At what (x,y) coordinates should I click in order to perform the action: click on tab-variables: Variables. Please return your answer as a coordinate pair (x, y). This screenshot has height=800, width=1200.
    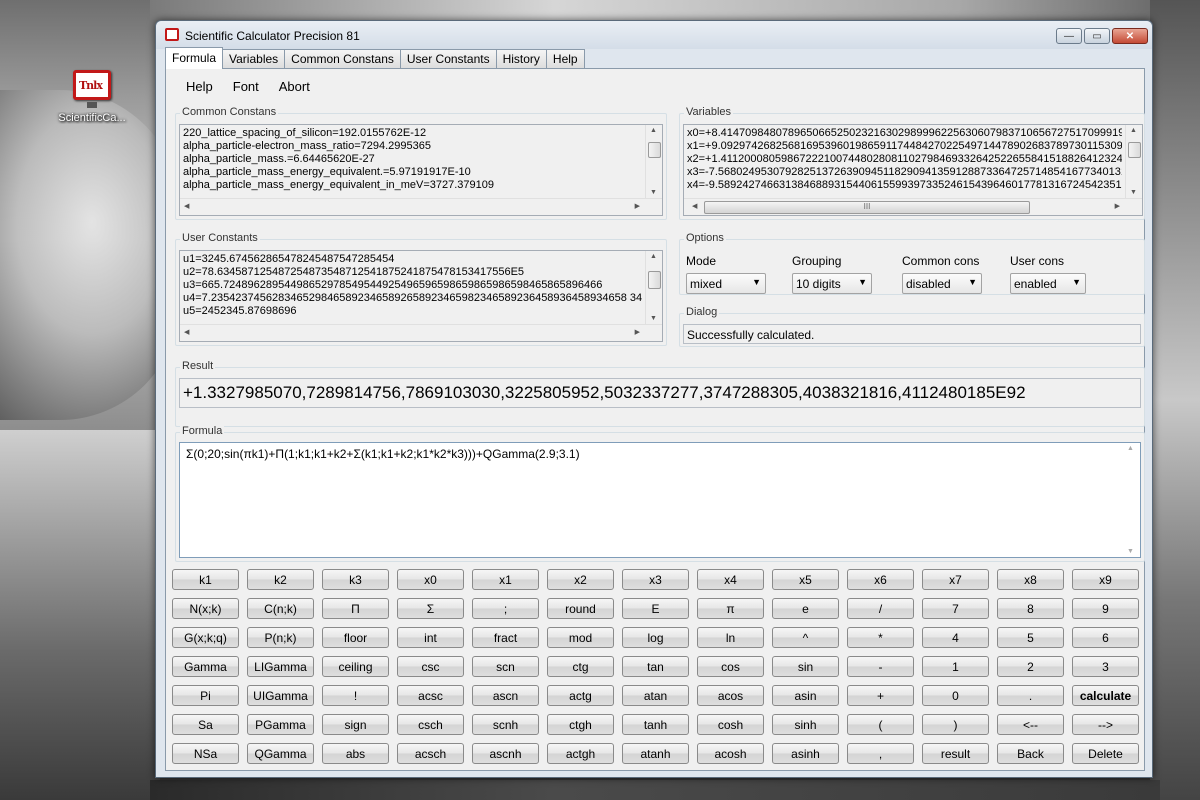
    Looking at the image, I should click on (254, 59).